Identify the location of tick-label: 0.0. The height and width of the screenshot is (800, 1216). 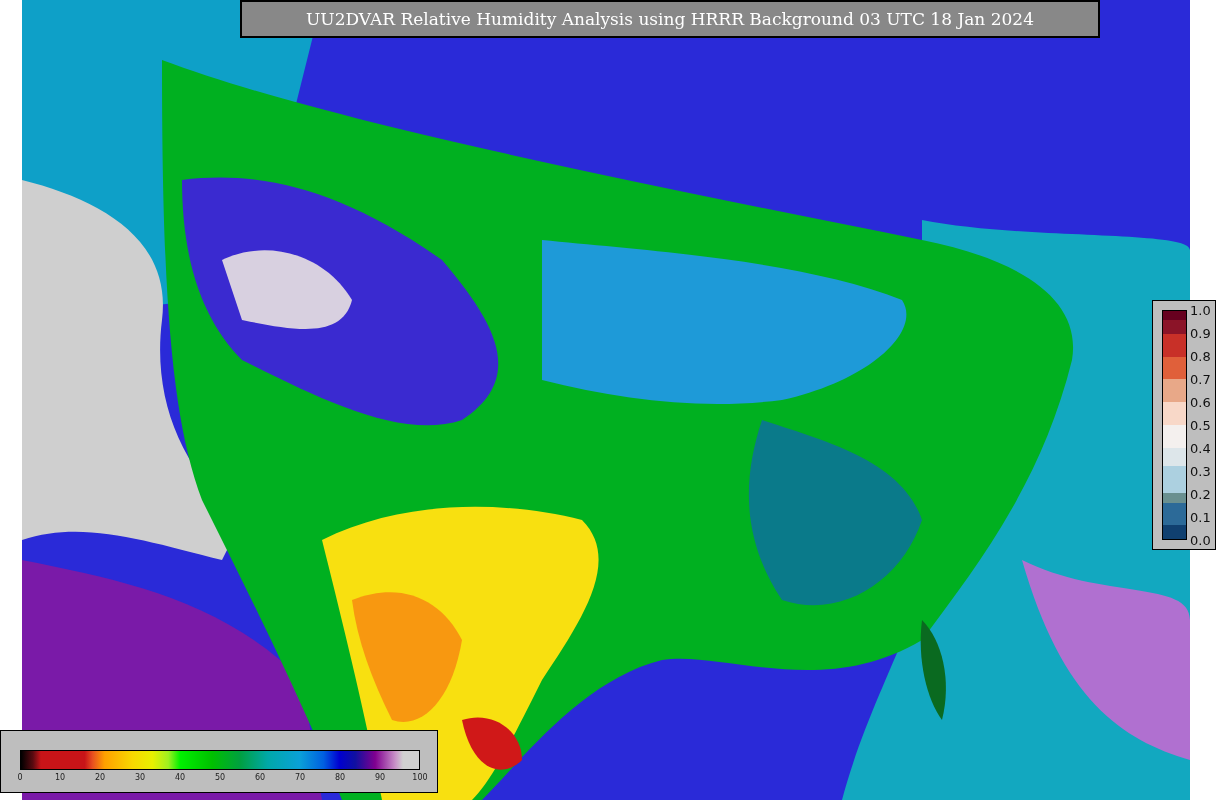
(1200, 541).